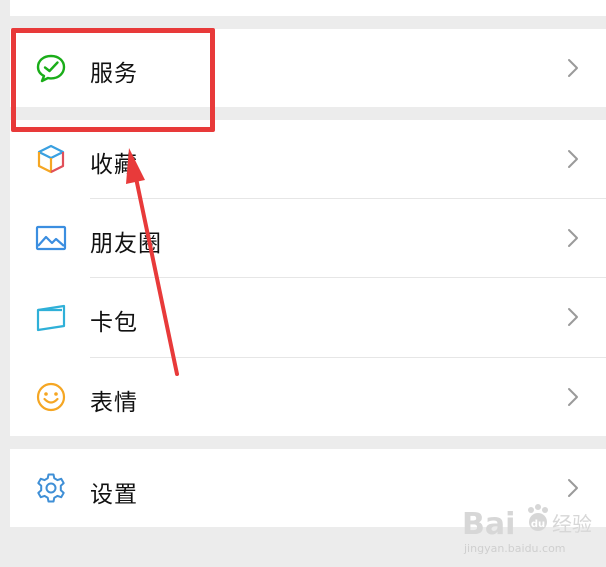 The width and height of the screenshot is (606, 567). What do you see at coordinates (126, 244) in the screenshot?
I see `menu-item-moments-label: 朋友圈` at bounding box center [126, 244].